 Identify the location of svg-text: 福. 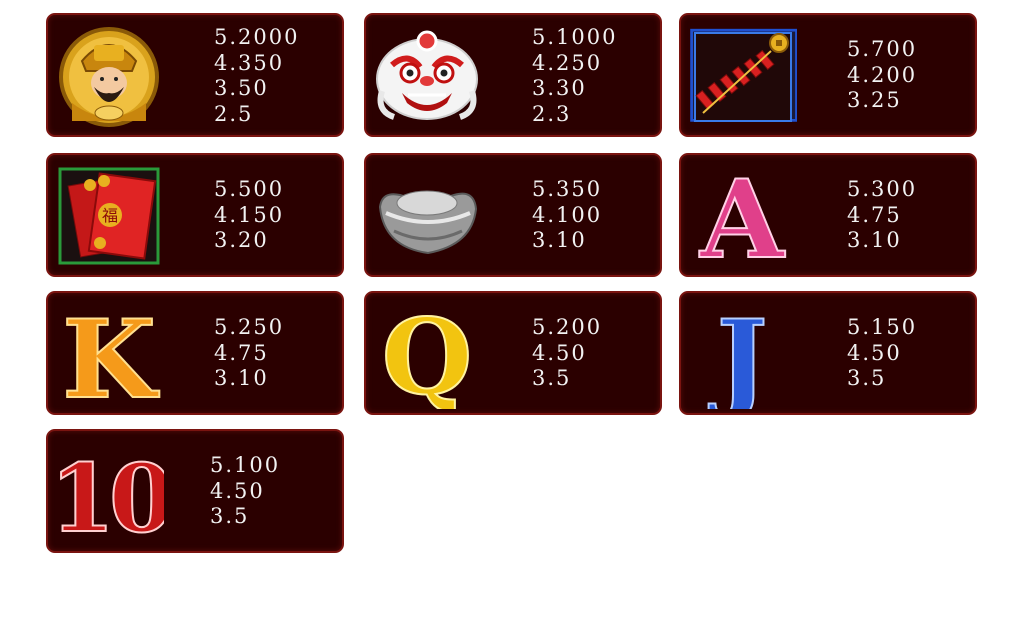
(110, 215).